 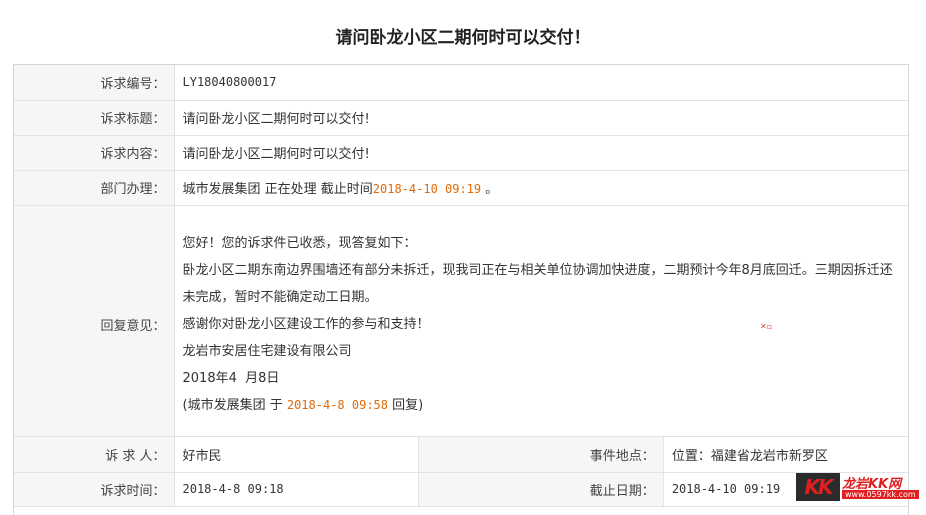 I want to click on row-content: 诉求内容： 请问卧龙小区二期何时可以交付!, so click(x=461, y=153).